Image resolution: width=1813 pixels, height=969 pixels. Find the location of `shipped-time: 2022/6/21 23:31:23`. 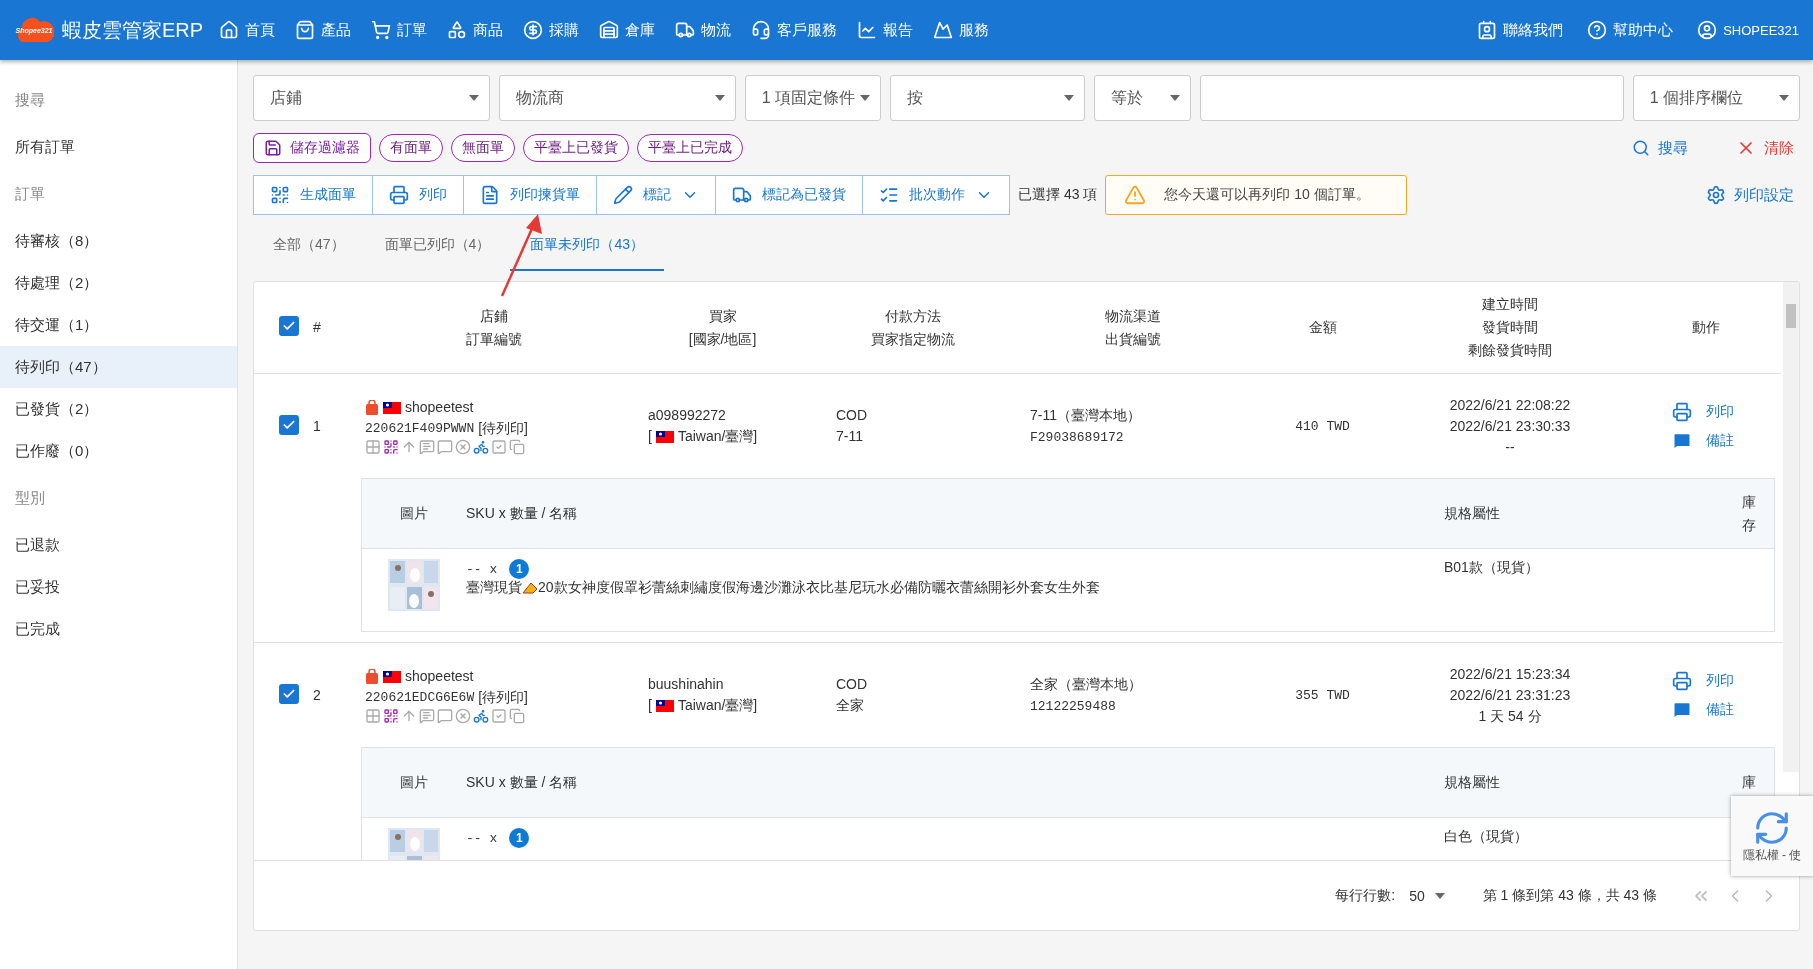

shipped-time: 2022/6/21 23:31:23 is located at coordinates (1510, 695).